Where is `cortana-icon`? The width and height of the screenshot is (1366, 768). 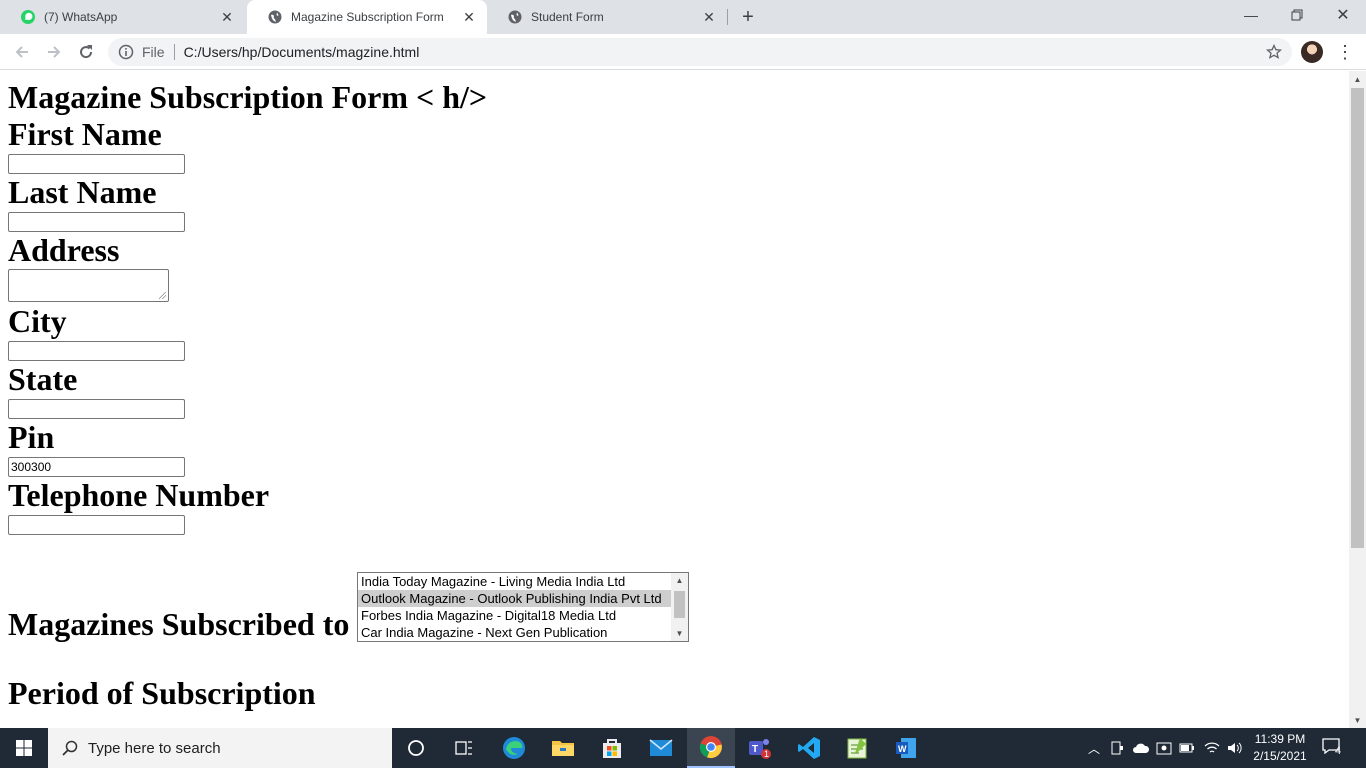 cortana-icon is located at coordinates (416, 748).